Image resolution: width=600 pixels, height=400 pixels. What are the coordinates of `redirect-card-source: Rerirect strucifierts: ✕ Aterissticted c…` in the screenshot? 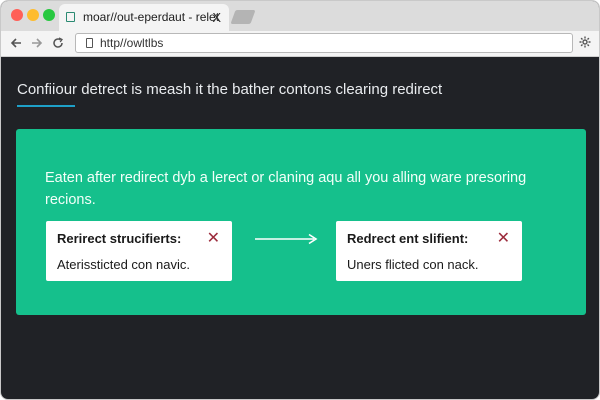 It's located at (139, 251).